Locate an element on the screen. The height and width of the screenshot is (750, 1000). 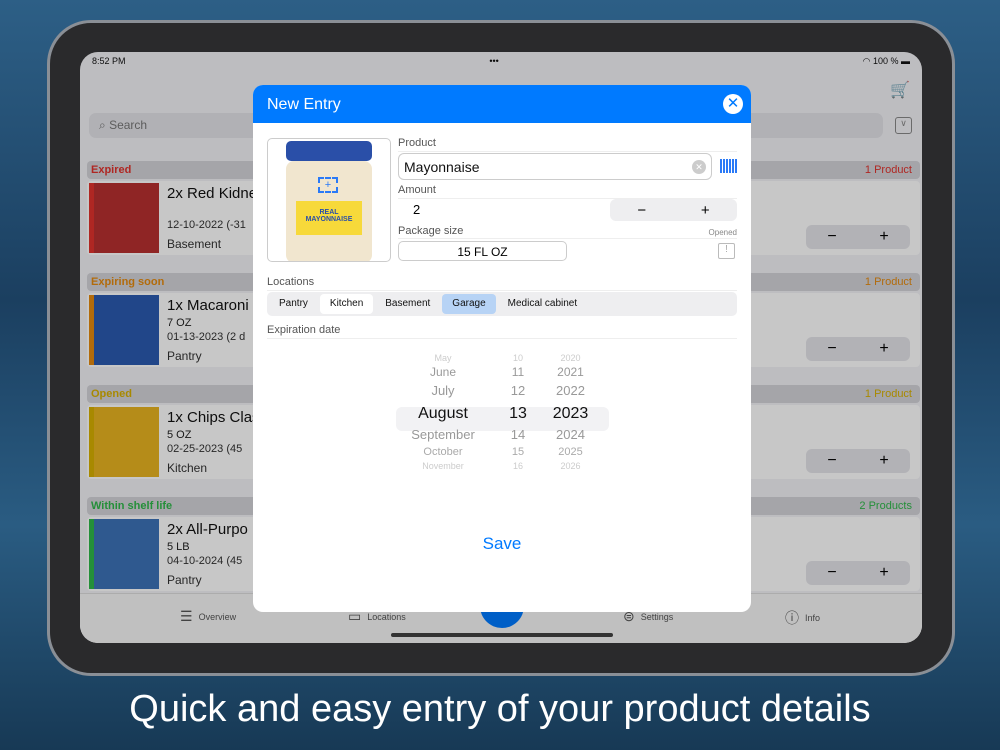
opened-toggle: ! is located at coordinates (726, 251).